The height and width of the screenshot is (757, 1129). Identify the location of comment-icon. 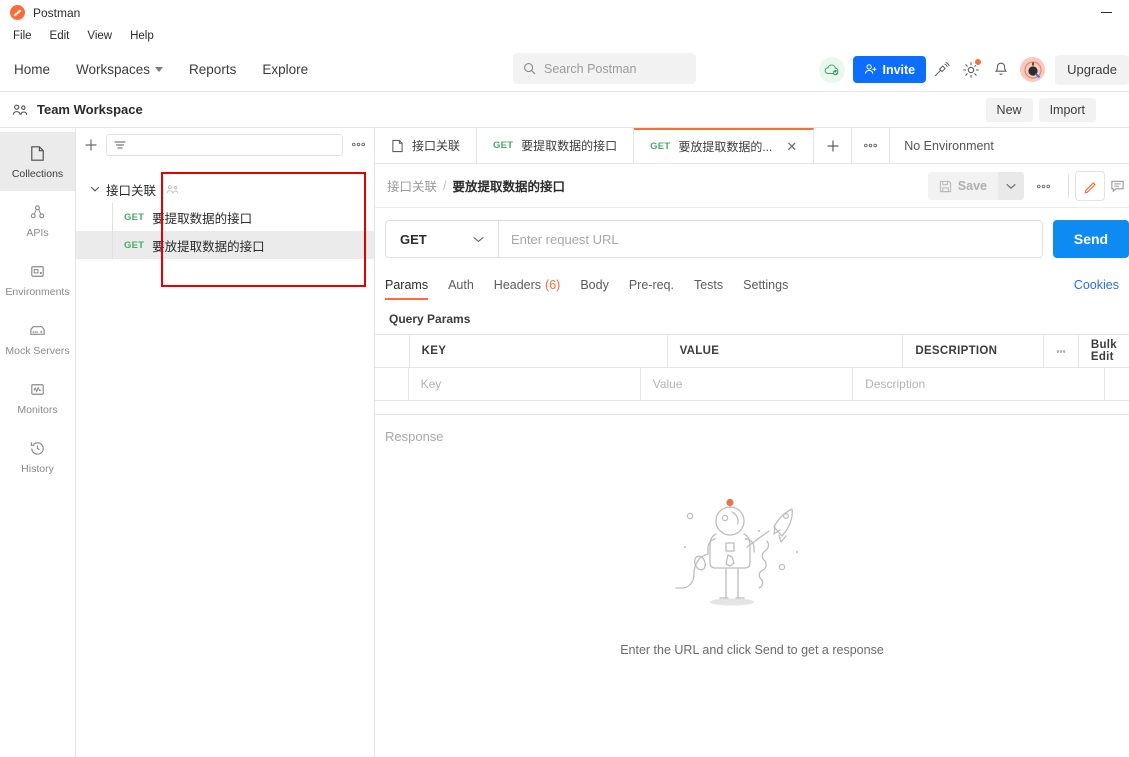
(1117, 186).